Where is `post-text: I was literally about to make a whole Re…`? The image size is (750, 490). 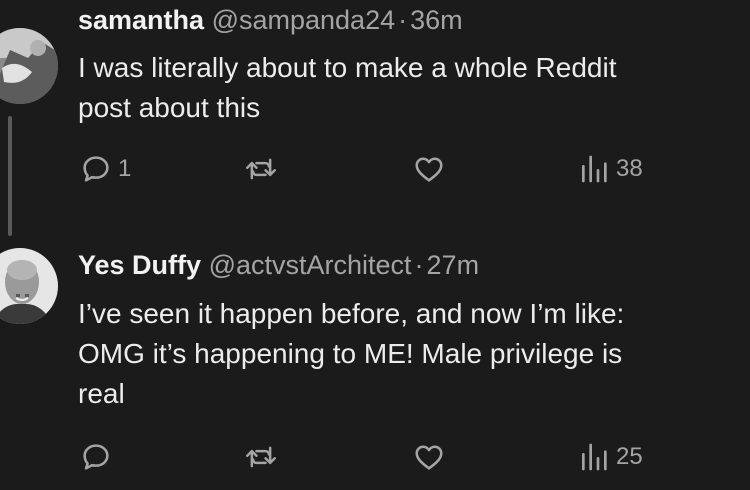
post-text: I was literally about to make a whole Re… is located at coordinates (412, 88).